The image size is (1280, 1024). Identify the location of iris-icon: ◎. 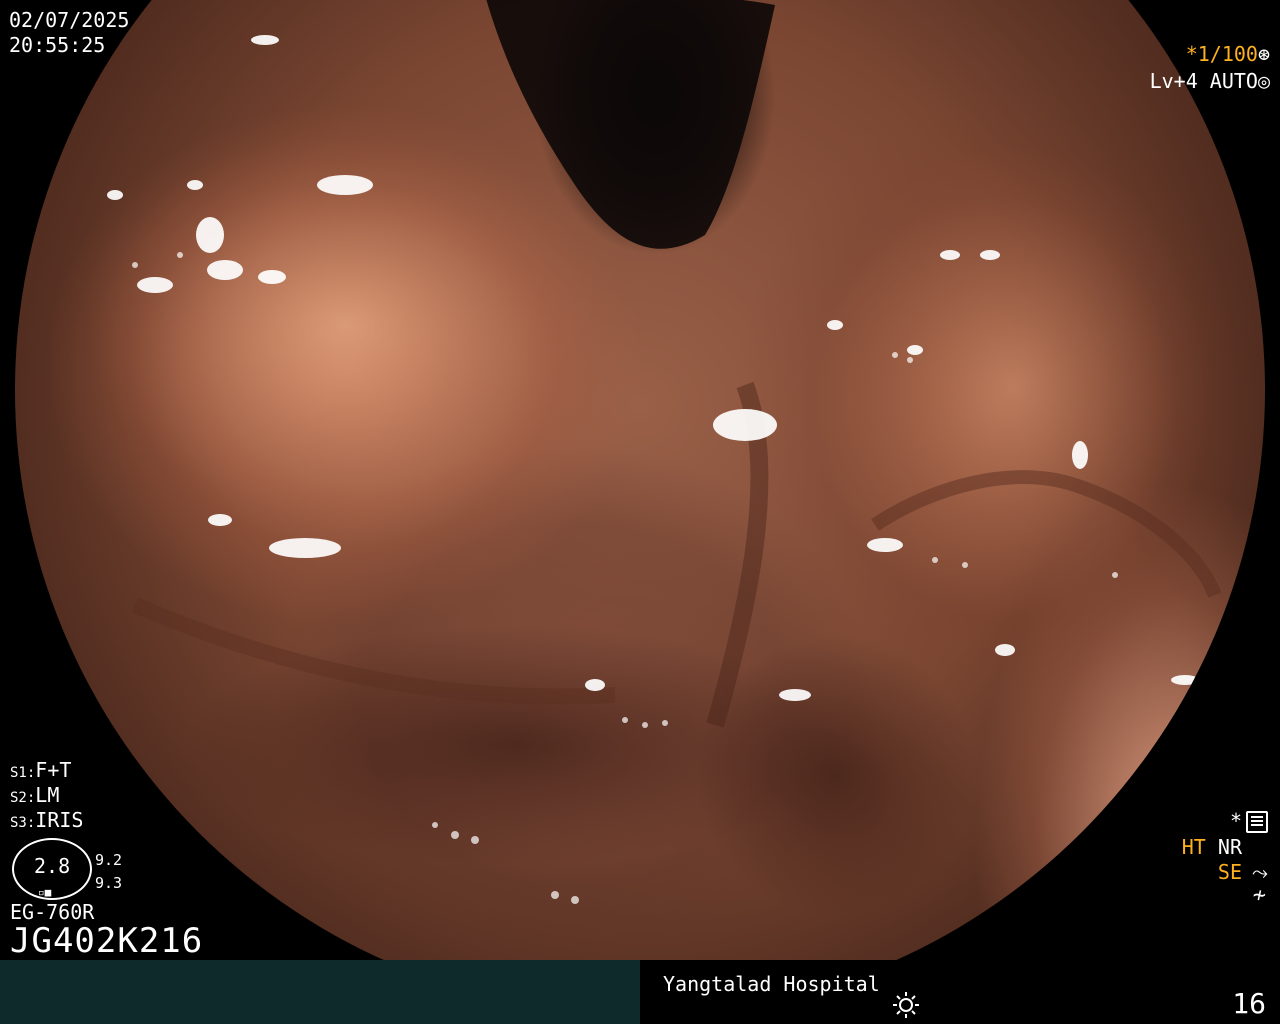
(1263, 81).